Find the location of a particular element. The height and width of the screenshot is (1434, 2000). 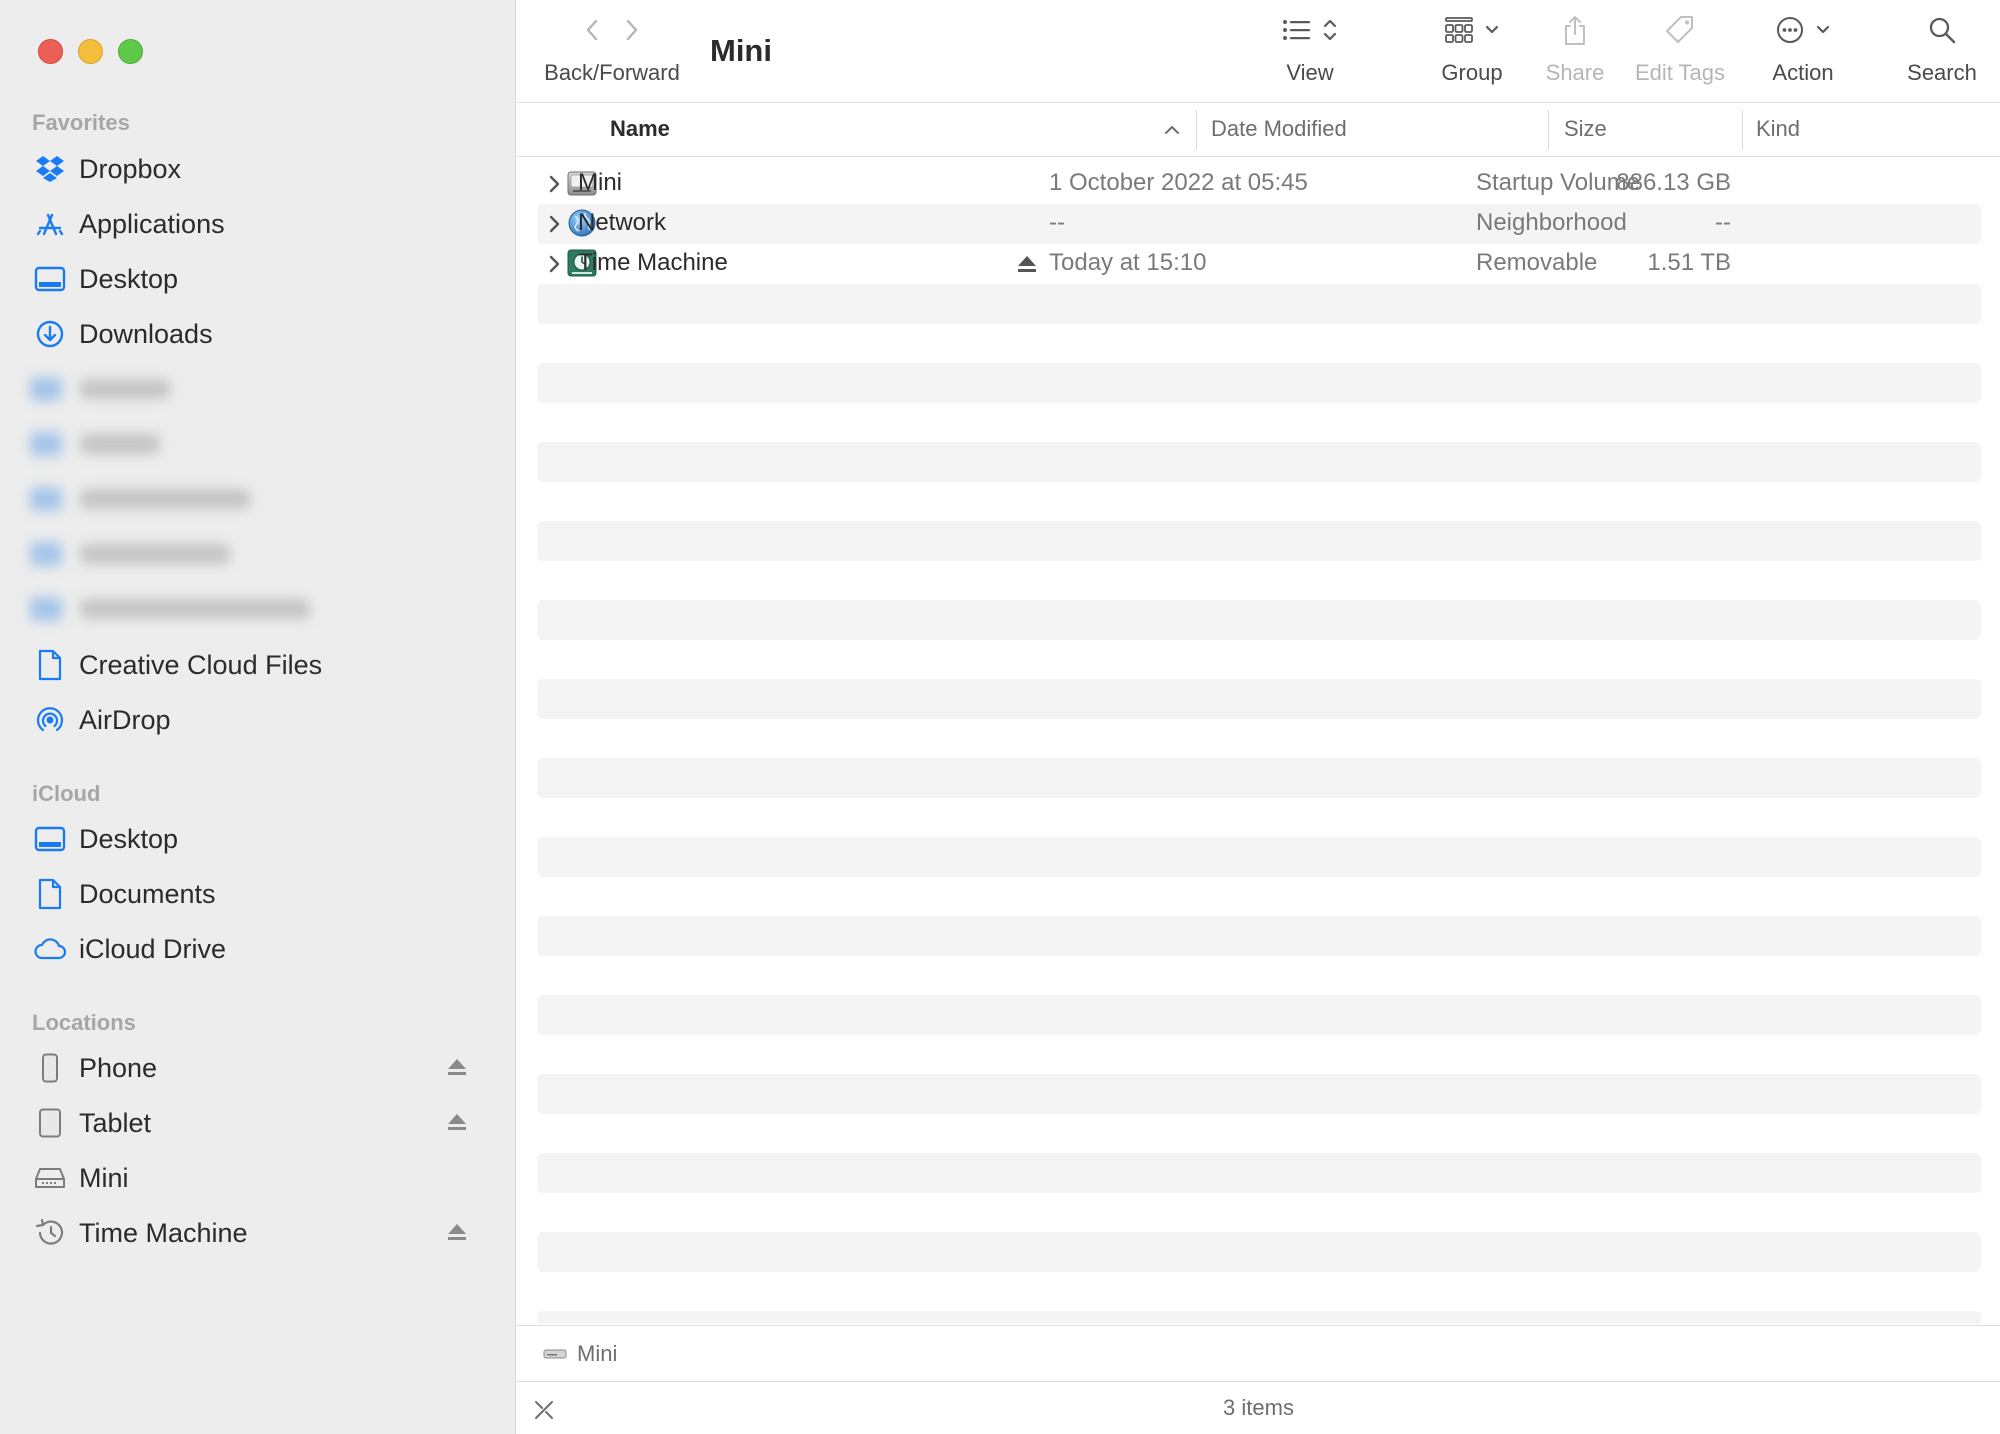

action-button: Action is located at coordinates (1803, 51).